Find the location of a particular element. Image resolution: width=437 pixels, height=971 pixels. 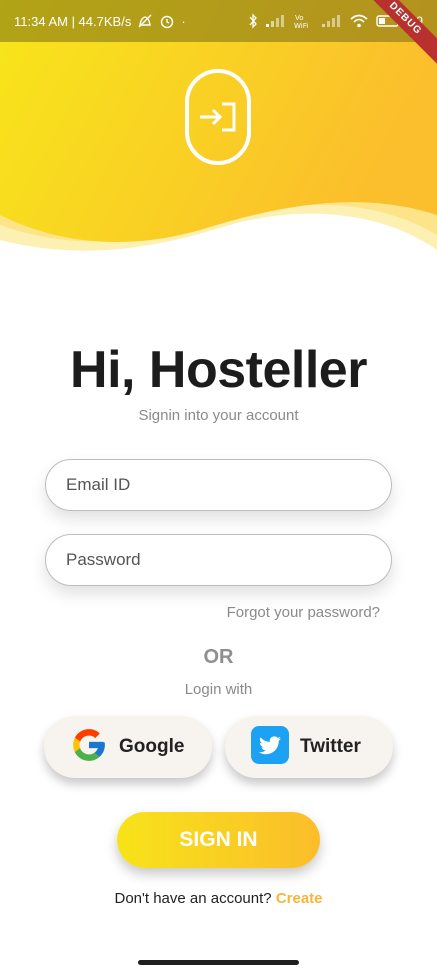

signal-strength-2-icon is located at coordinates (331, 21).